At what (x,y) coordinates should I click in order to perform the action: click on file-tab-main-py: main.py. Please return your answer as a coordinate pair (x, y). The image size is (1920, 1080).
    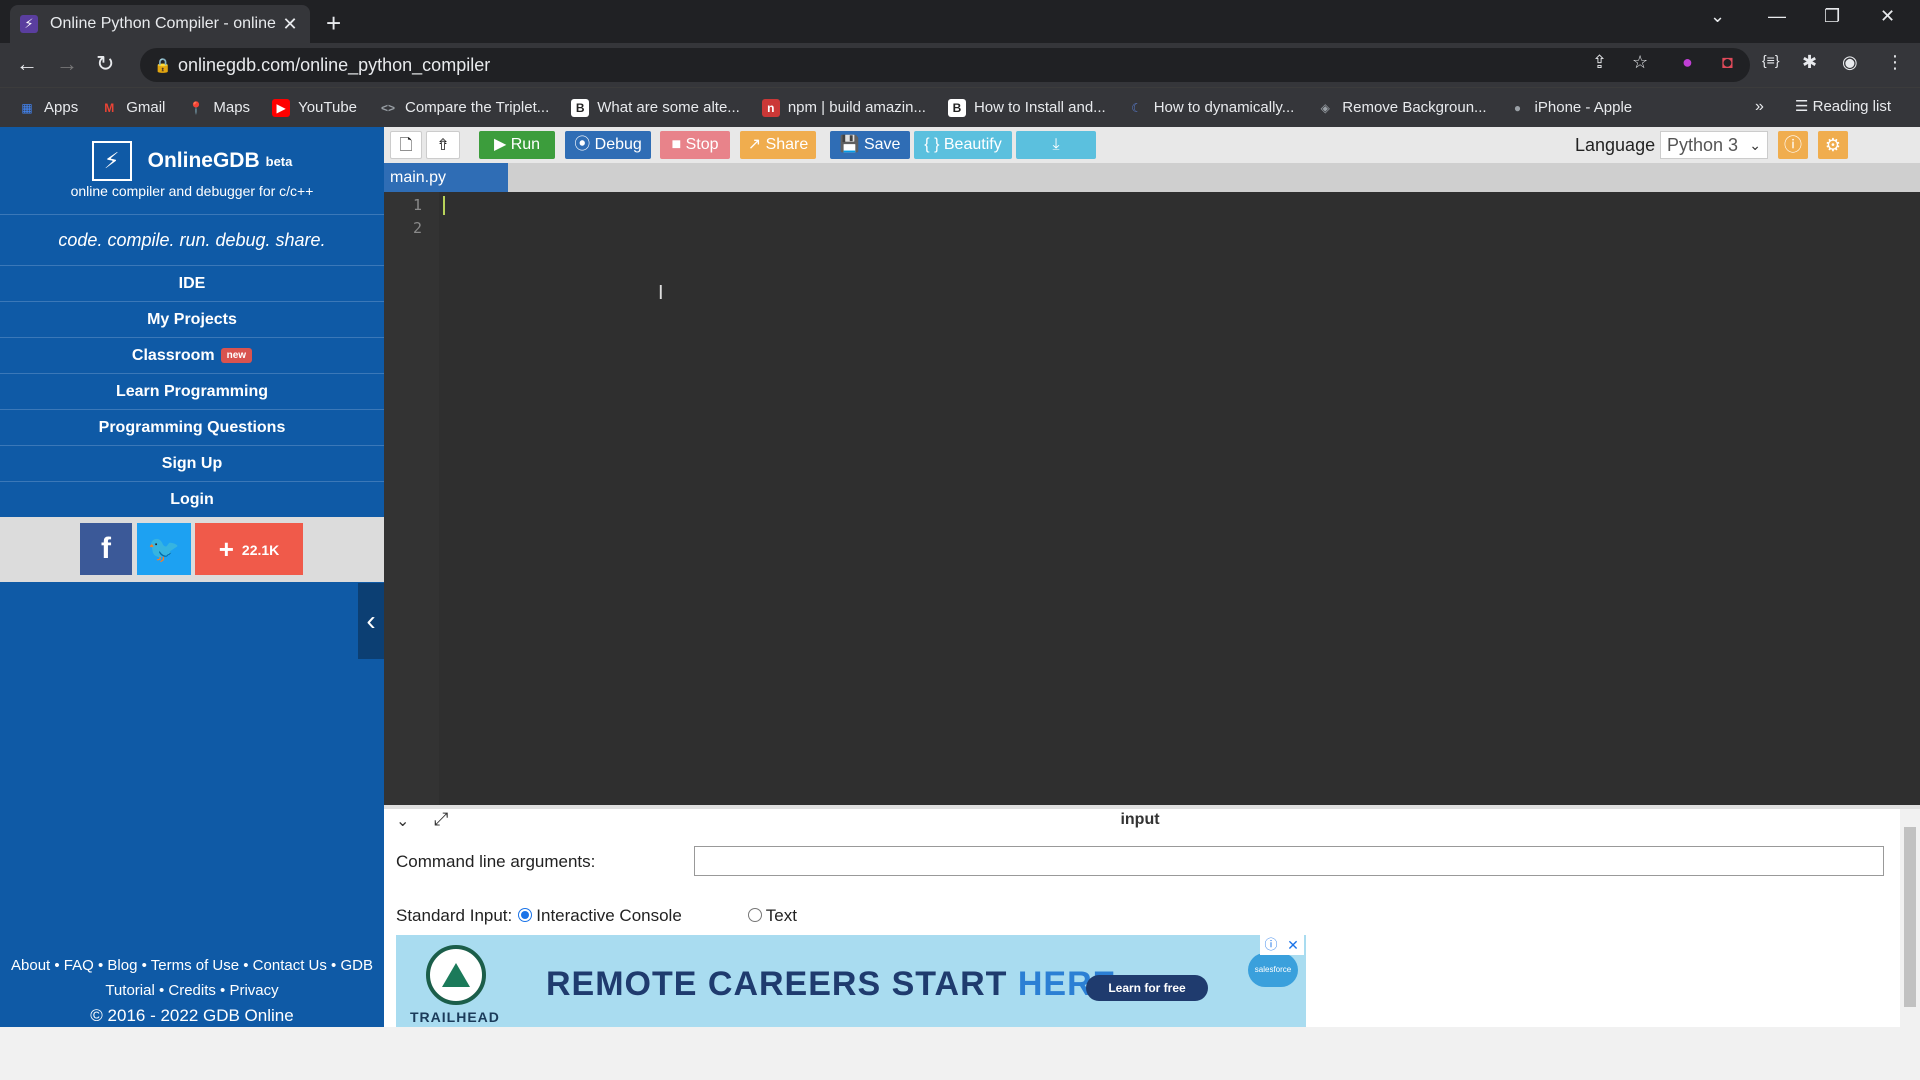
    Looking at the image, I should click on (446, 177).